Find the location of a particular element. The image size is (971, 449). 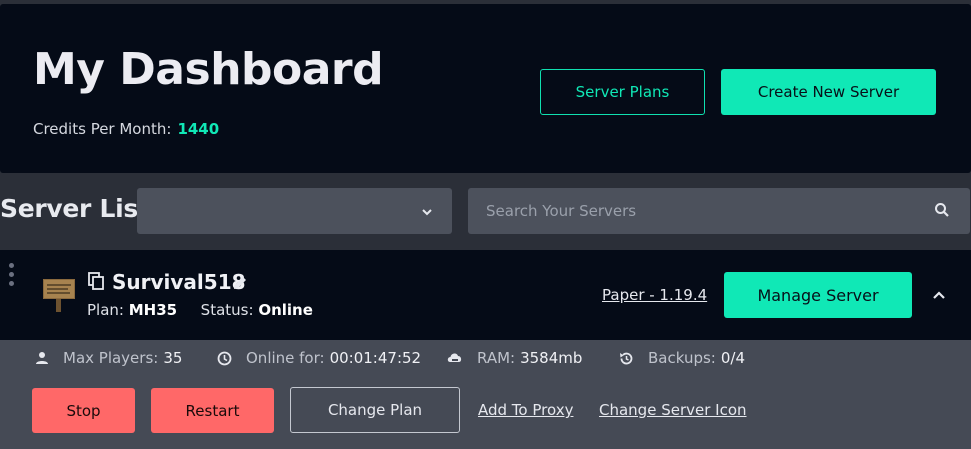

stat-ram: RAM: 3584mb is located at coordinates (514, 358).